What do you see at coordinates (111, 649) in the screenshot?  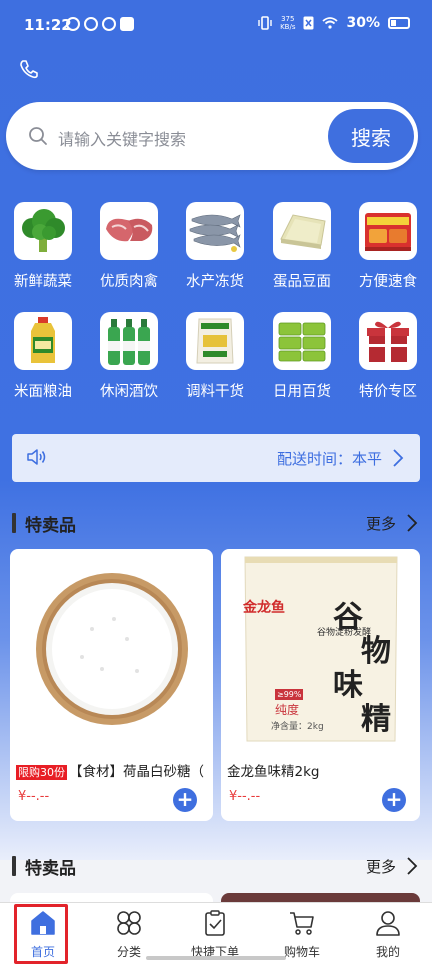 I see `product-image-sugar` at bounding box center [111, 649].